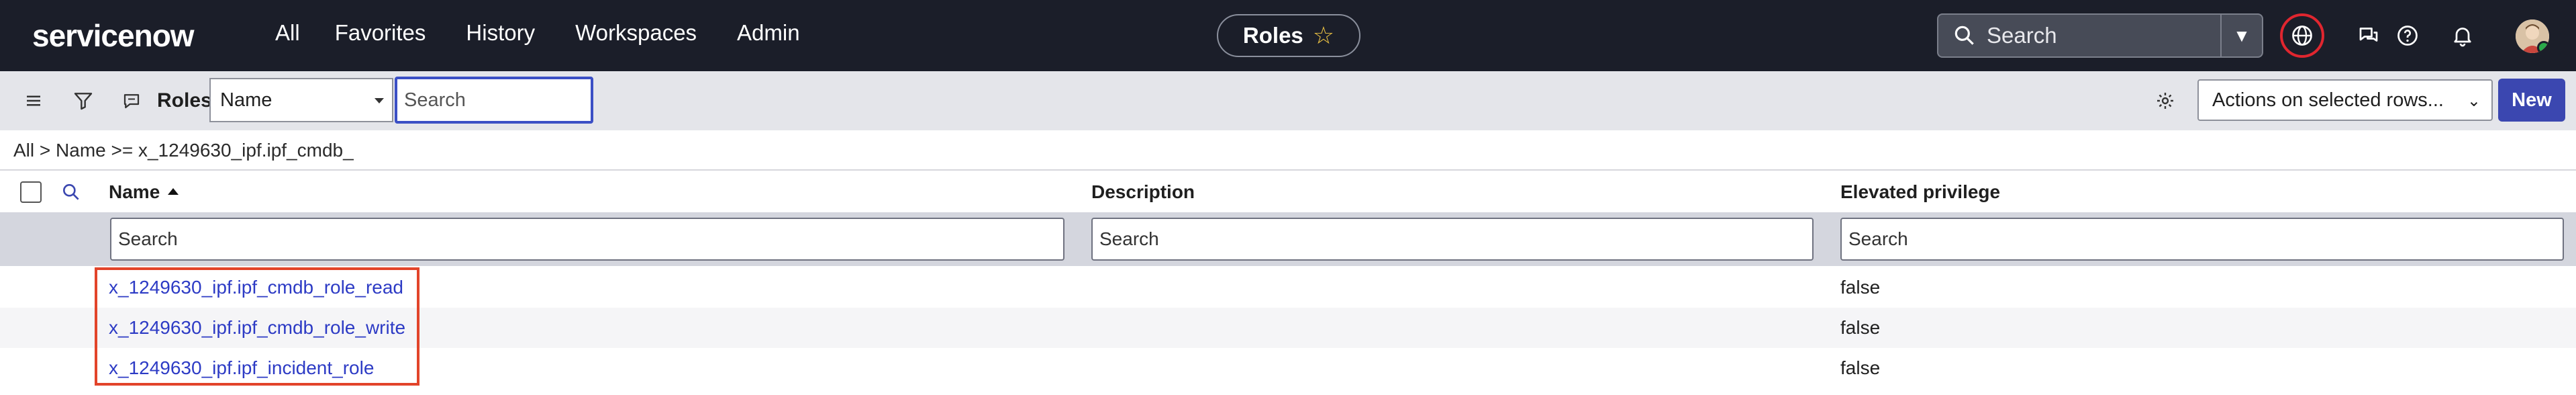 This screenshot has height=395, width=2576. I want to click on nav-menu: All Favorites History Workspaces Admin, so click(537, 33).